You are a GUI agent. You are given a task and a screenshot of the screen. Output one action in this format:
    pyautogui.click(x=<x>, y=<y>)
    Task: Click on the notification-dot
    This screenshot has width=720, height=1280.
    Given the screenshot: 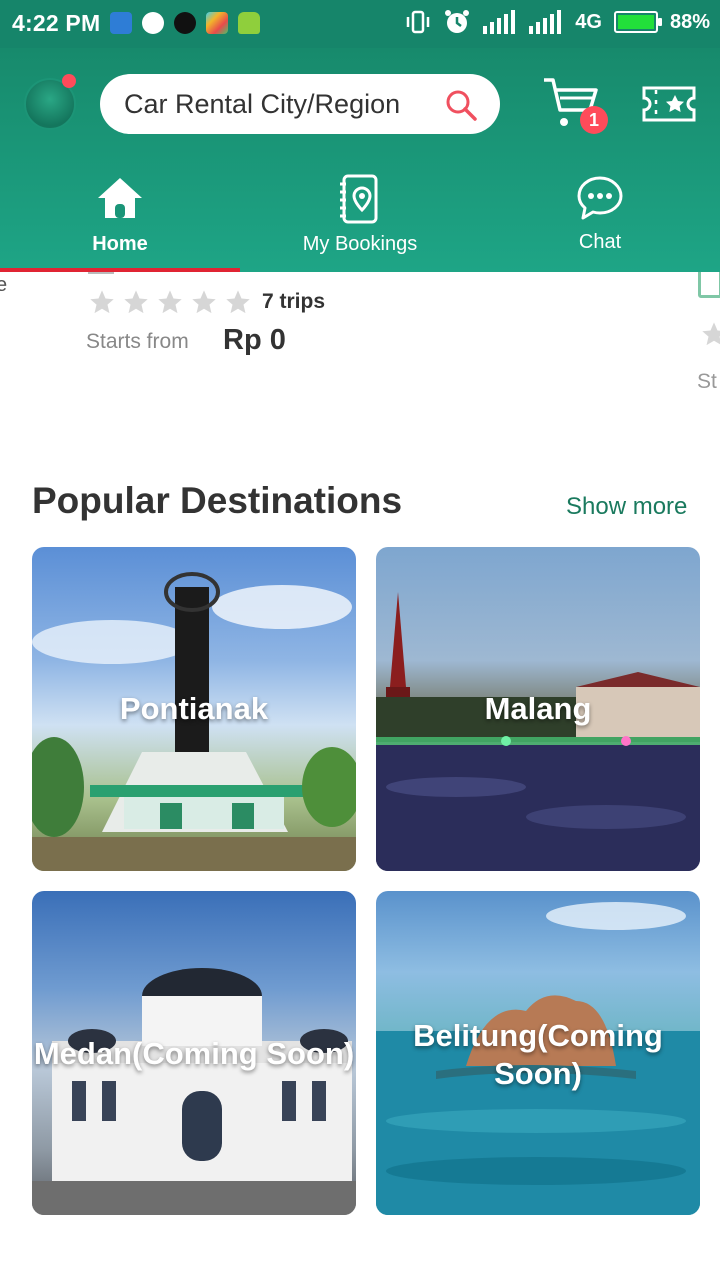 What is the action you would take?
    pyautogui.click(x=69, y=81)
    